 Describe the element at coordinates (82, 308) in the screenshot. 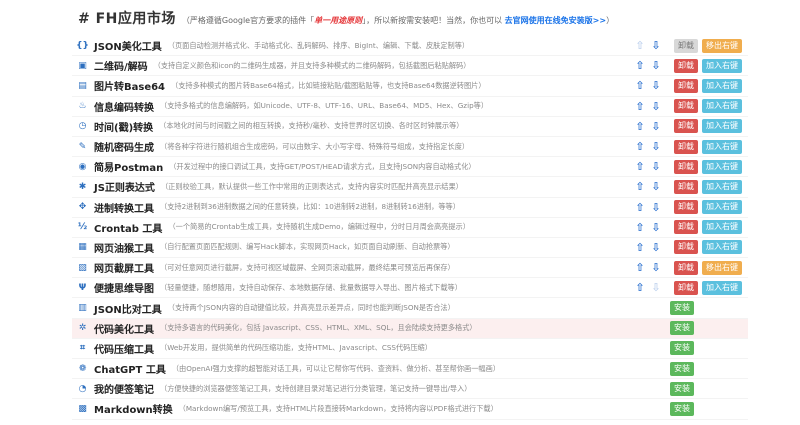

I see `tool-icon: ▥` at that location.